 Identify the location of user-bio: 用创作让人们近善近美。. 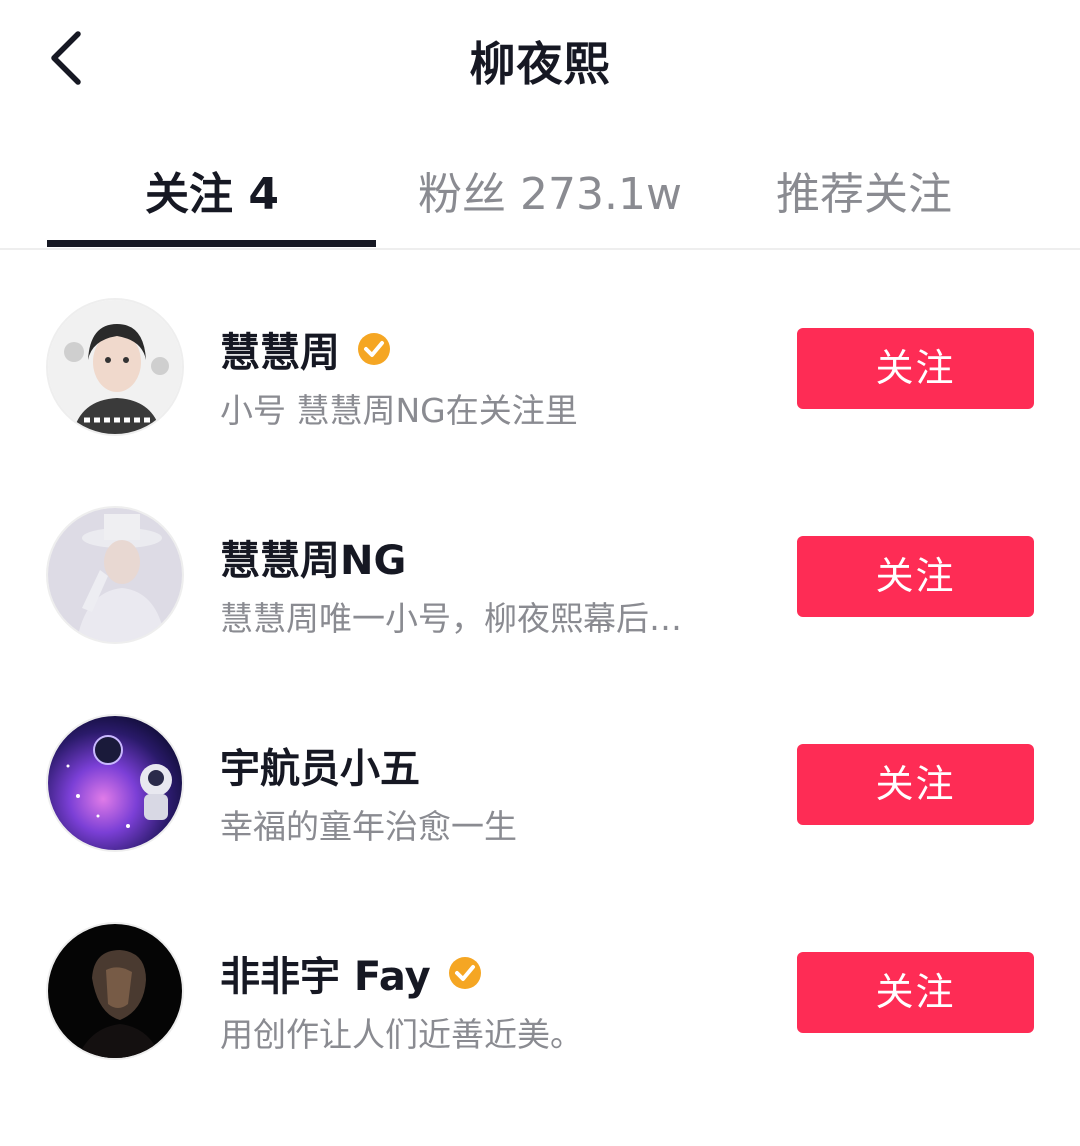
(401, 1034).